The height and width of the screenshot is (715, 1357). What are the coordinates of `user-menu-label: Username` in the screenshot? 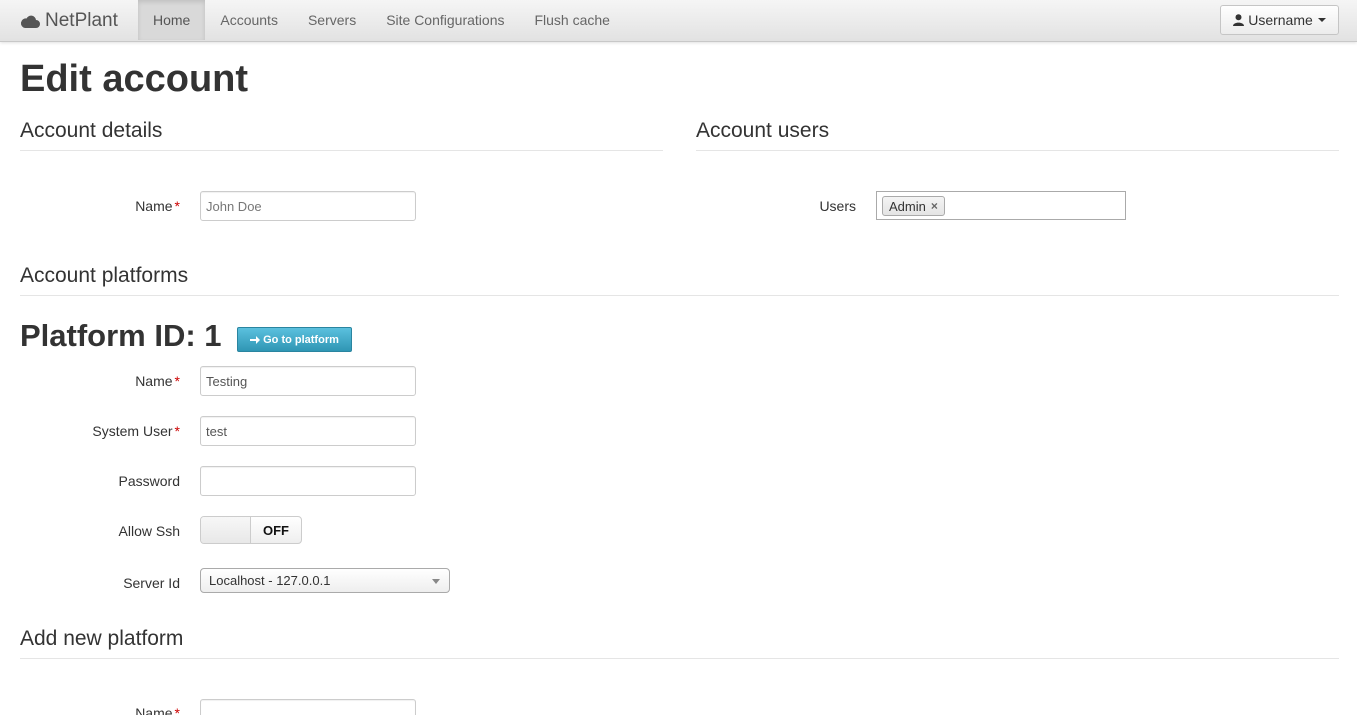 It's located at (1280, 20).